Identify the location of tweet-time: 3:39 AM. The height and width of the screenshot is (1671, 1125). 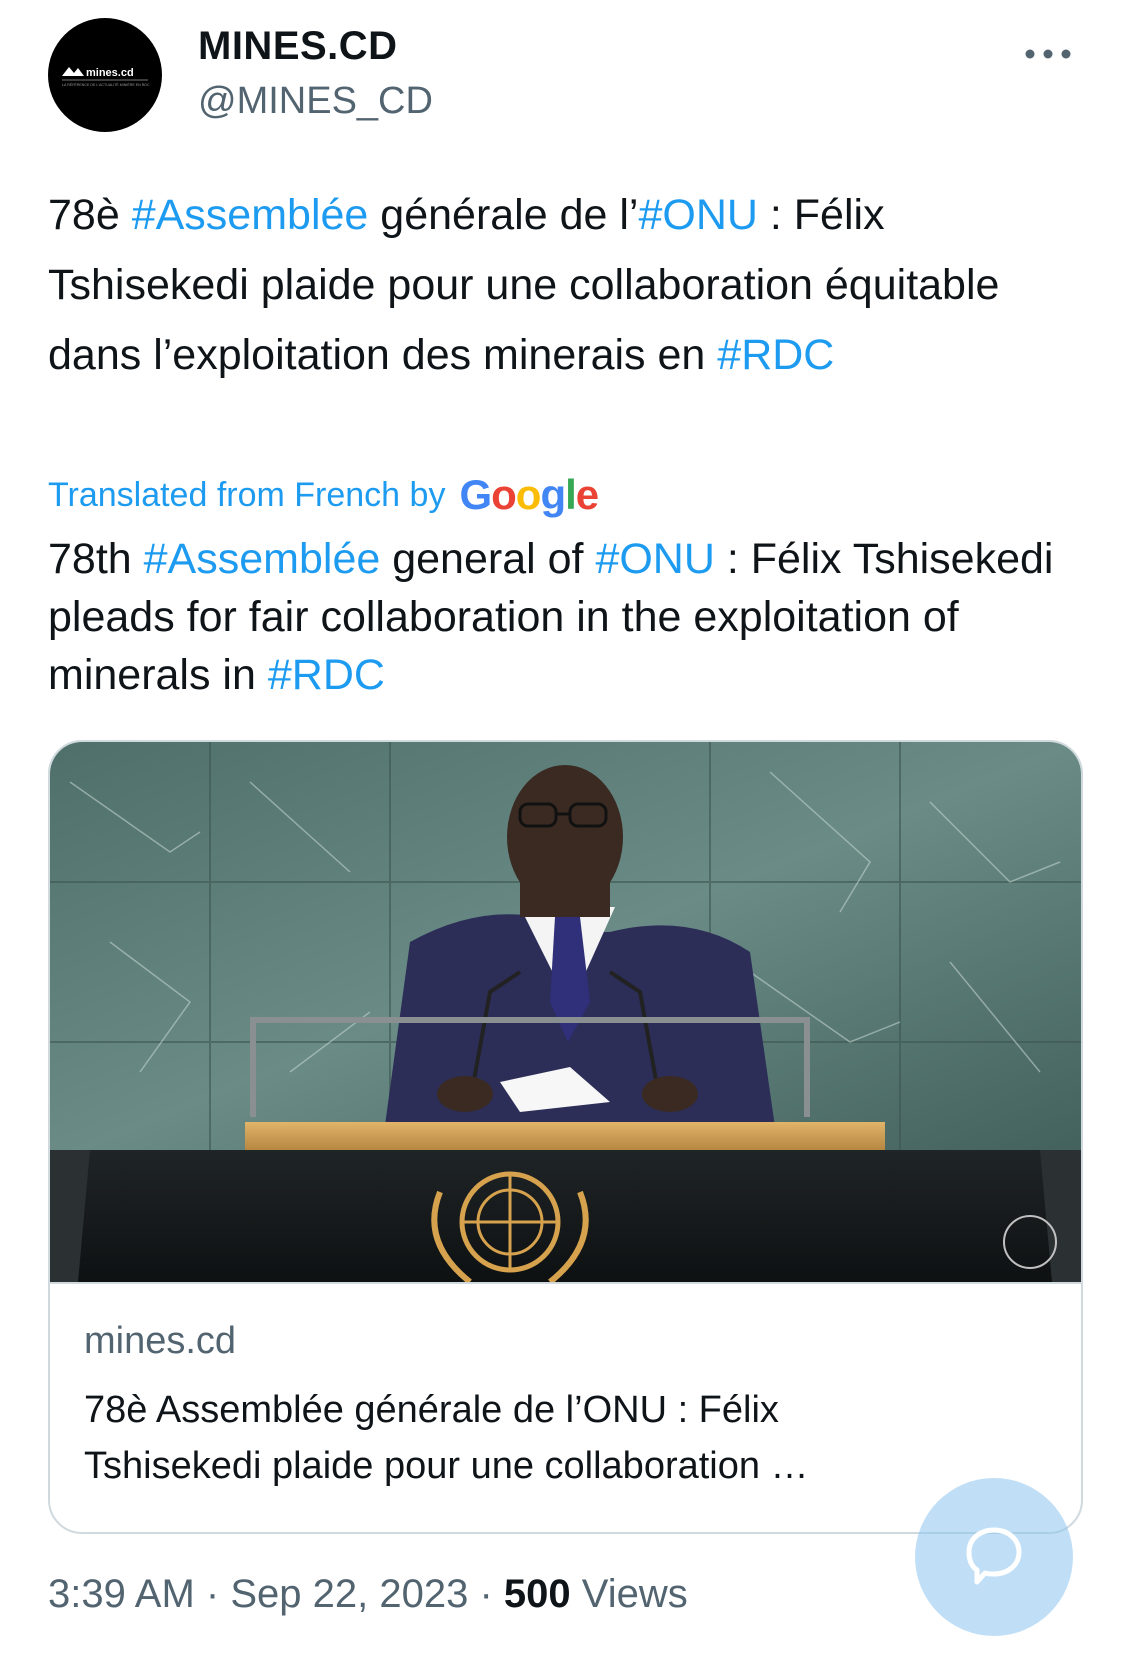
(121, 1594).